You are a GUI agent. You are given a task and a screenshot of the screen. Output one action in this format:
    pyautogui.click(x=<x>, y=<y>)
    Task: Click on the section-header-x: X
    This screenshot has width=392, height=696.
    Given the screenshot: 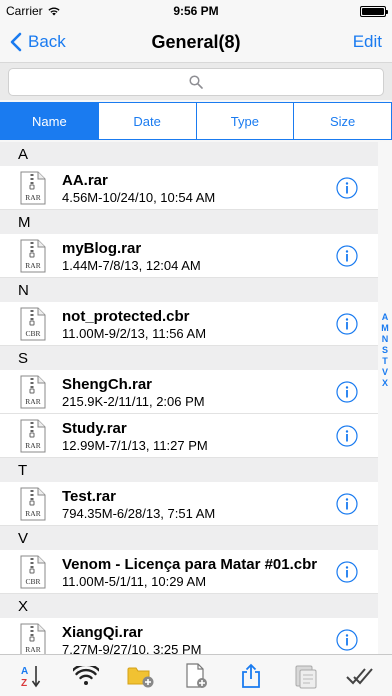 What is the action you would take?
    pyautogui.click(x=189, y=606)
    